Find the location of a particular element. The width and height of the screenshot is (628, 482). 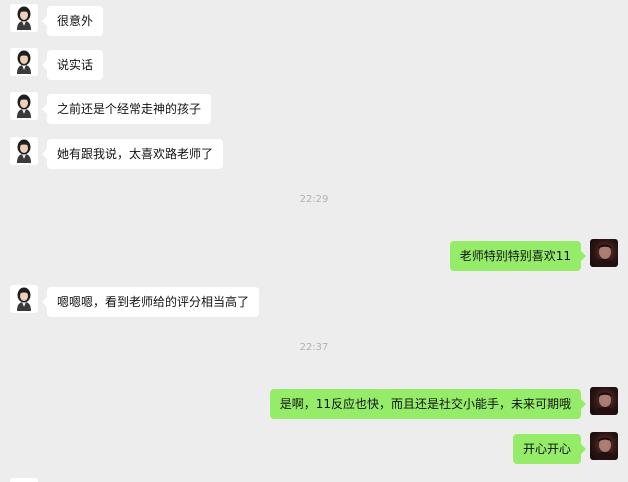

timestamp: 22:37 is located at coordinates (314, 347).